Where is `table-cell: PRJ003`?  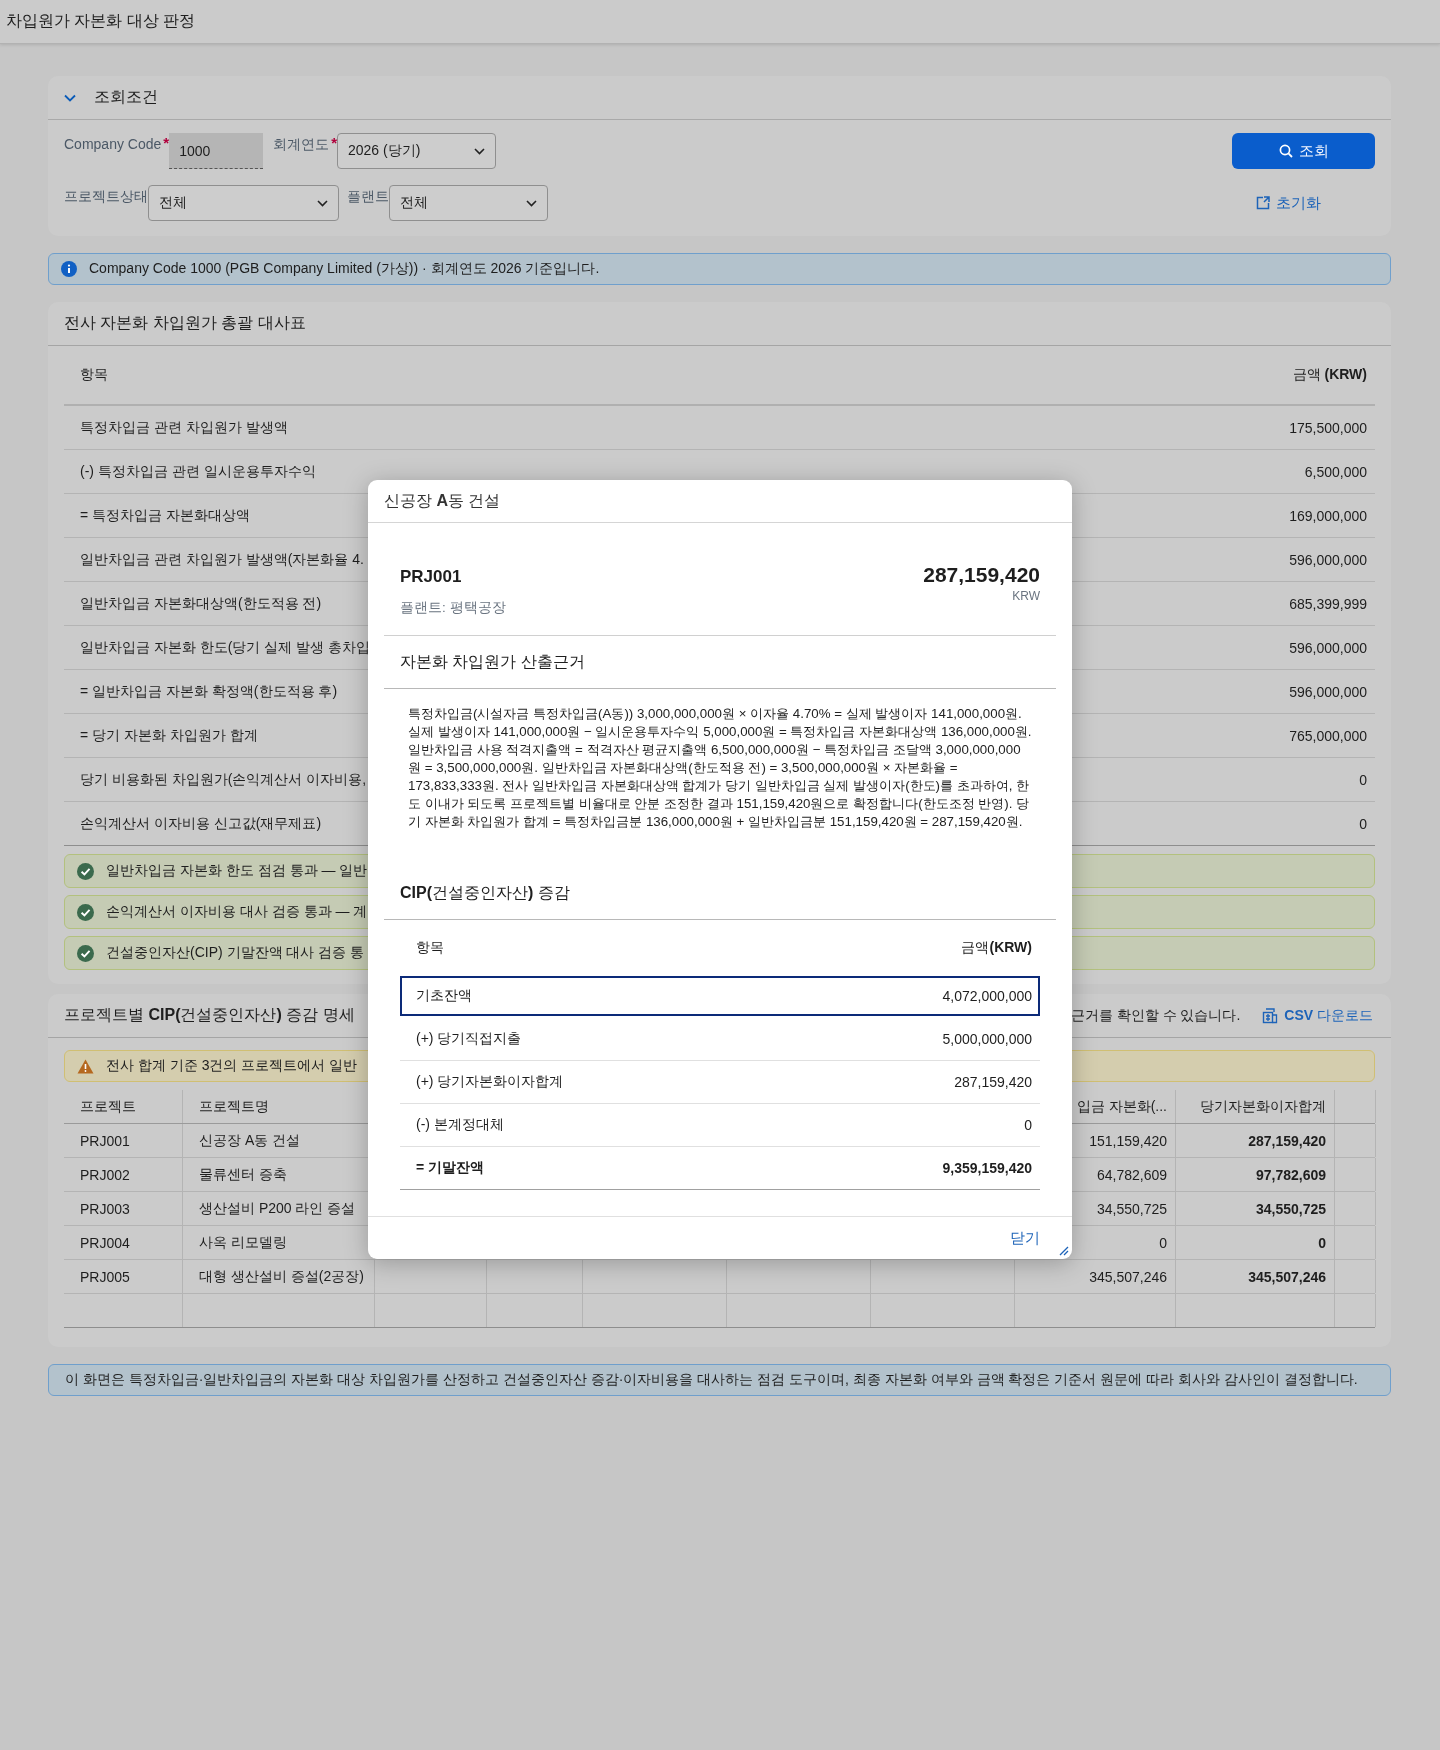 table-cell: PRJ003 is located at coordinates (123, 1208).